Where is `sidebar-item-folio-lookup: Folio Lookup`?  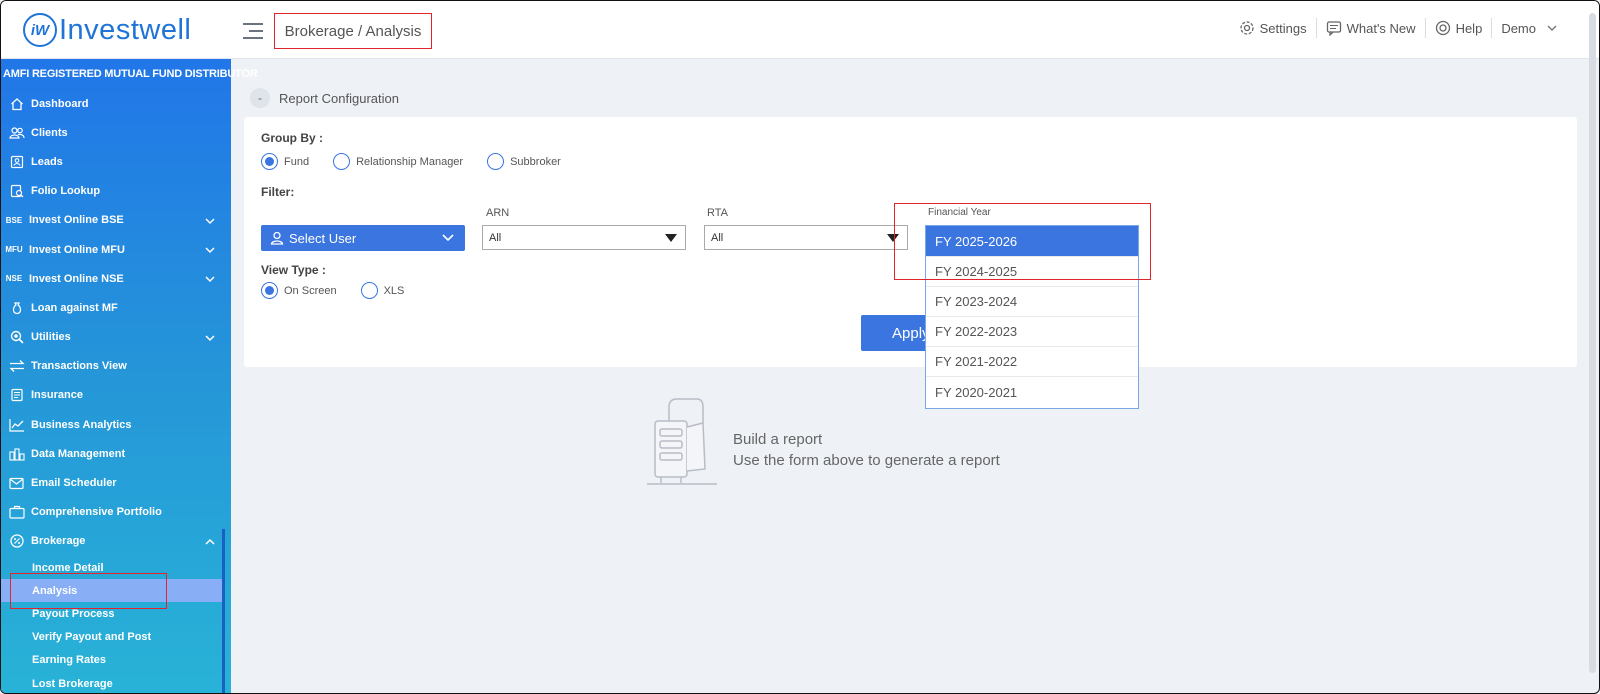
sidebar-item-folio-lookup: Folio Lookup is located at coordinates (116, 191).